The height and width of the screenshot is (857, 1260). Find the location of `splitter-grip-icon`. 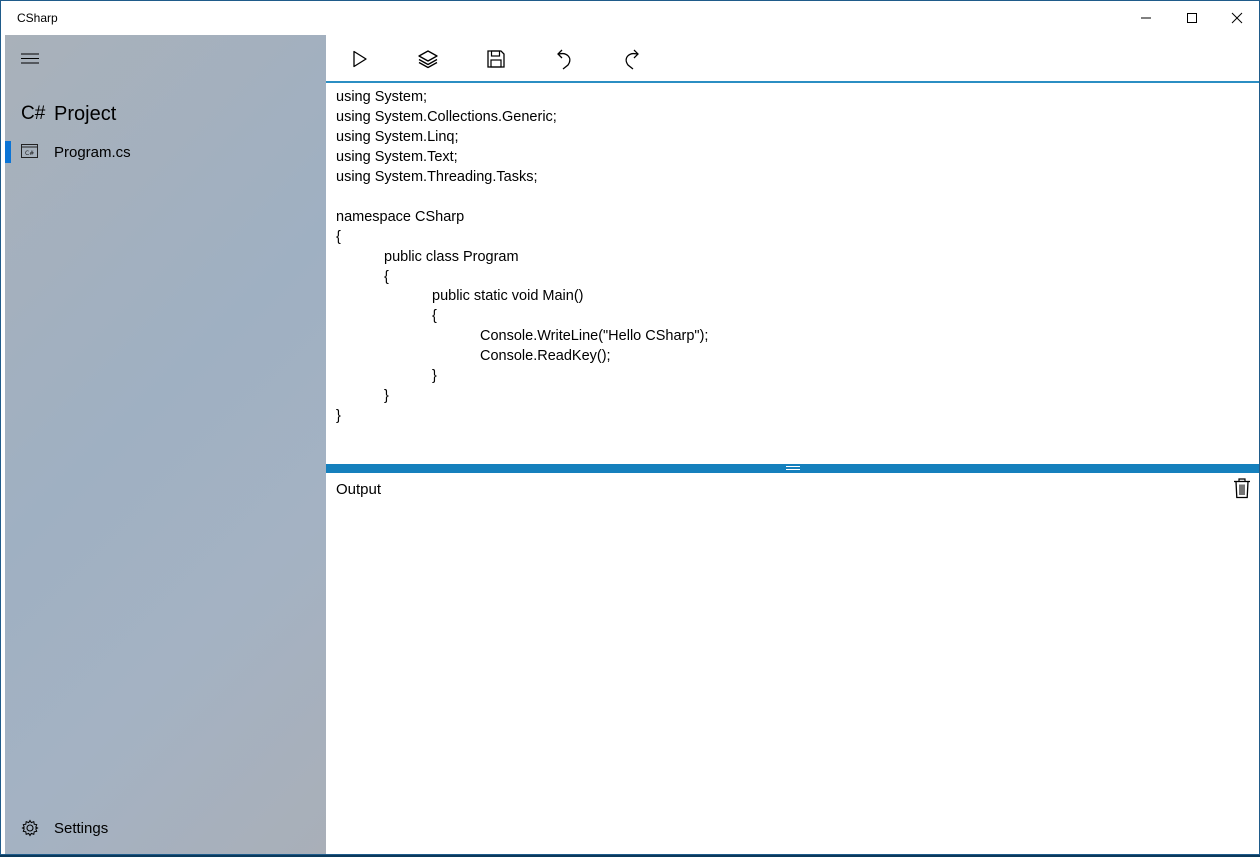

splitter-grip-icon is located at coordinates (793, 469).